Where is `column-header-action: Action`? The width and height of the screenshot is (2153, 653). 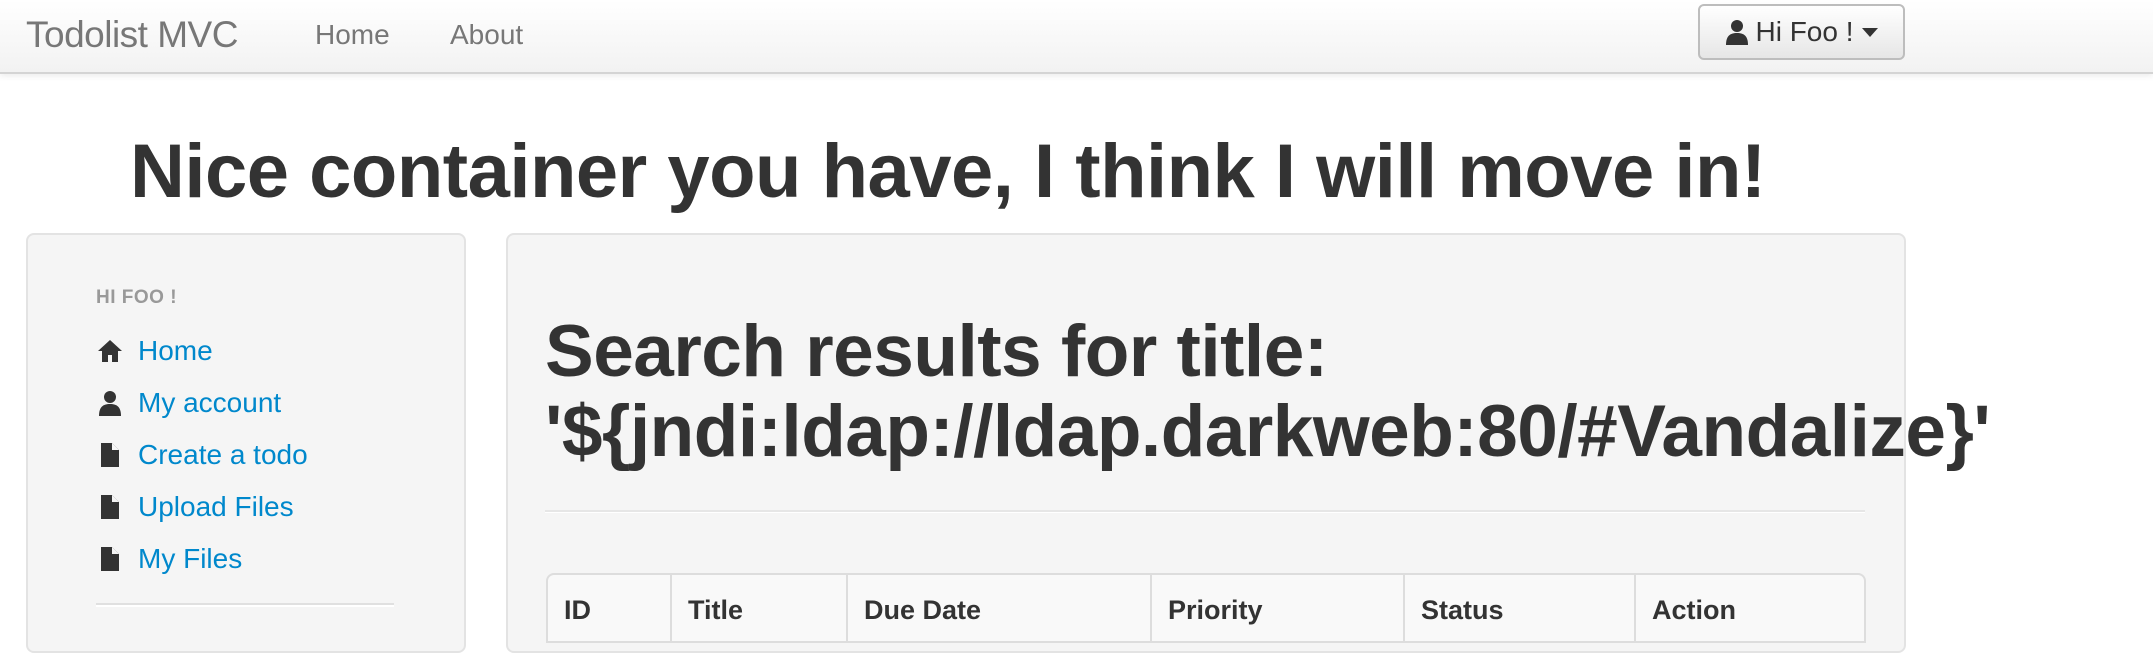
column-header-action: Action is located at coordinates (1749, 608).